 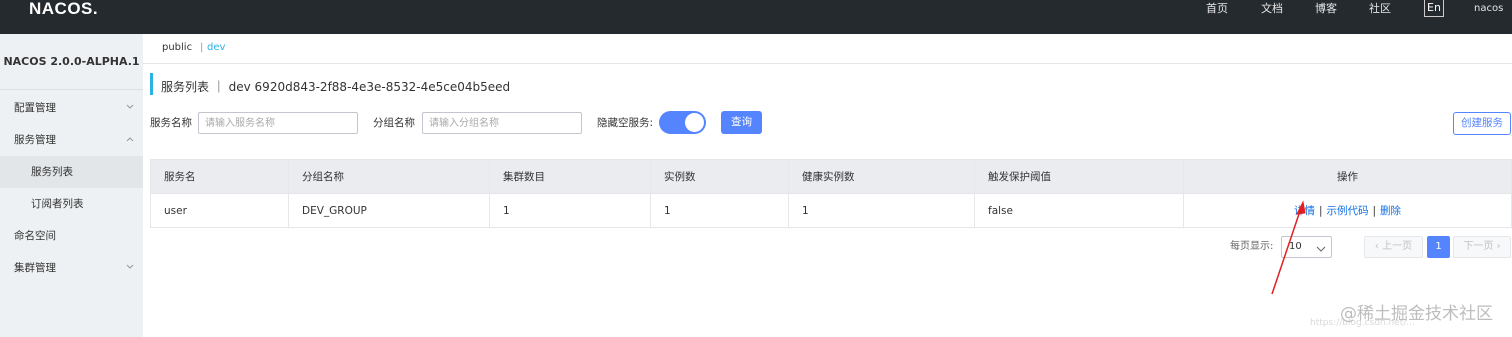 What do you see at coordinates (219, 210) in the screenshot?
I see `cell-service-name: user` at bounding box center [219, 210].